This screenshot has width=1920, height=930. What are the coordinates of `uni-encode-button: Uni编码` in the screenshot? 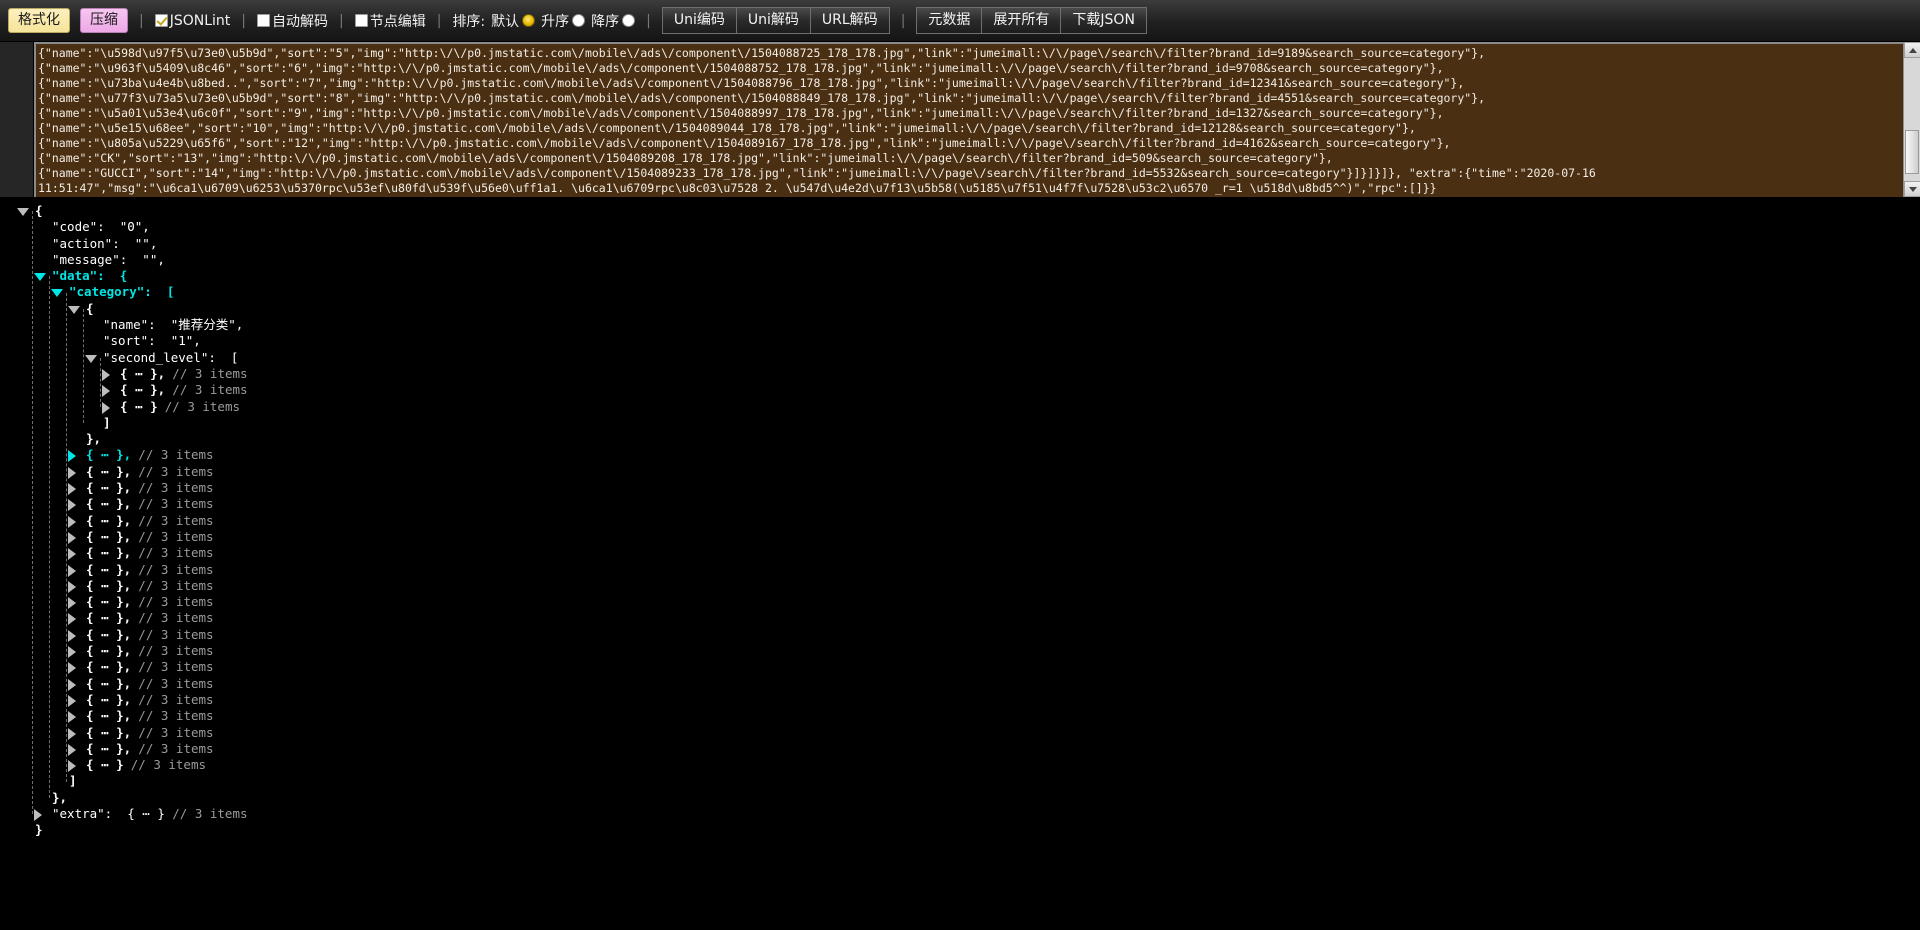 It's located at (699, 20).